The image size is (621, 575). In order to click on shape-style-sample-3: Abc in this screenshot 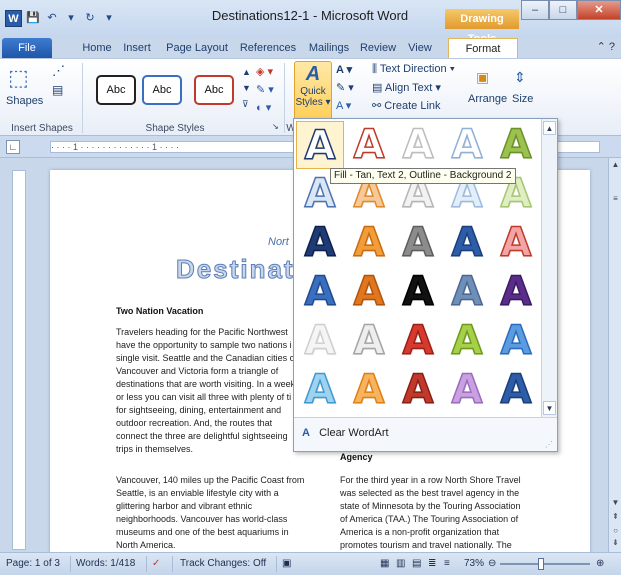, I will do `click(214, 90)`.